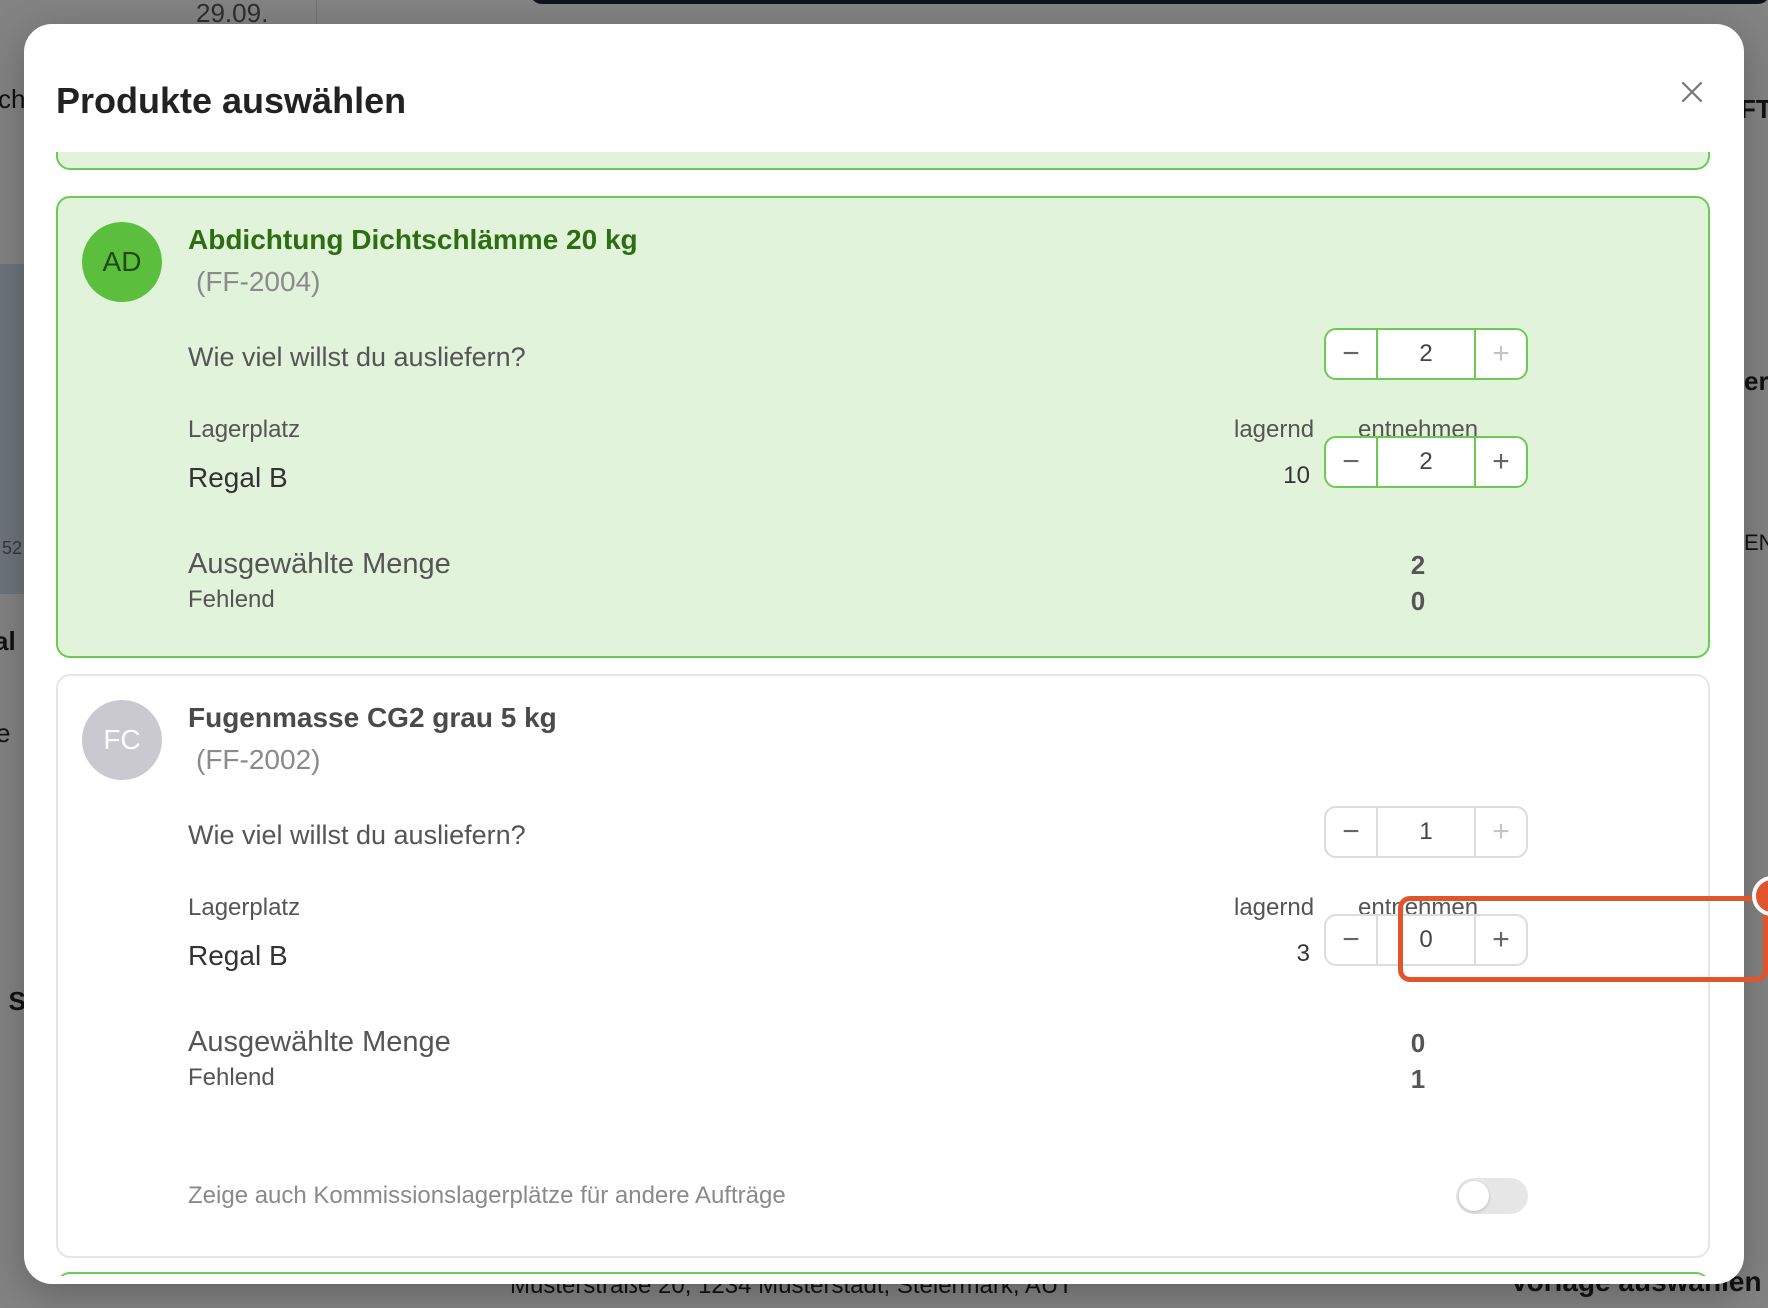 Image resolution: width=1768 pixels, height=1308 pixels. What do you see at coordinates (413, 239) in the screenshot?
I see `product-name: Abdichtung Dichtschlämme 20 kg` at bounding box center [413, 239].